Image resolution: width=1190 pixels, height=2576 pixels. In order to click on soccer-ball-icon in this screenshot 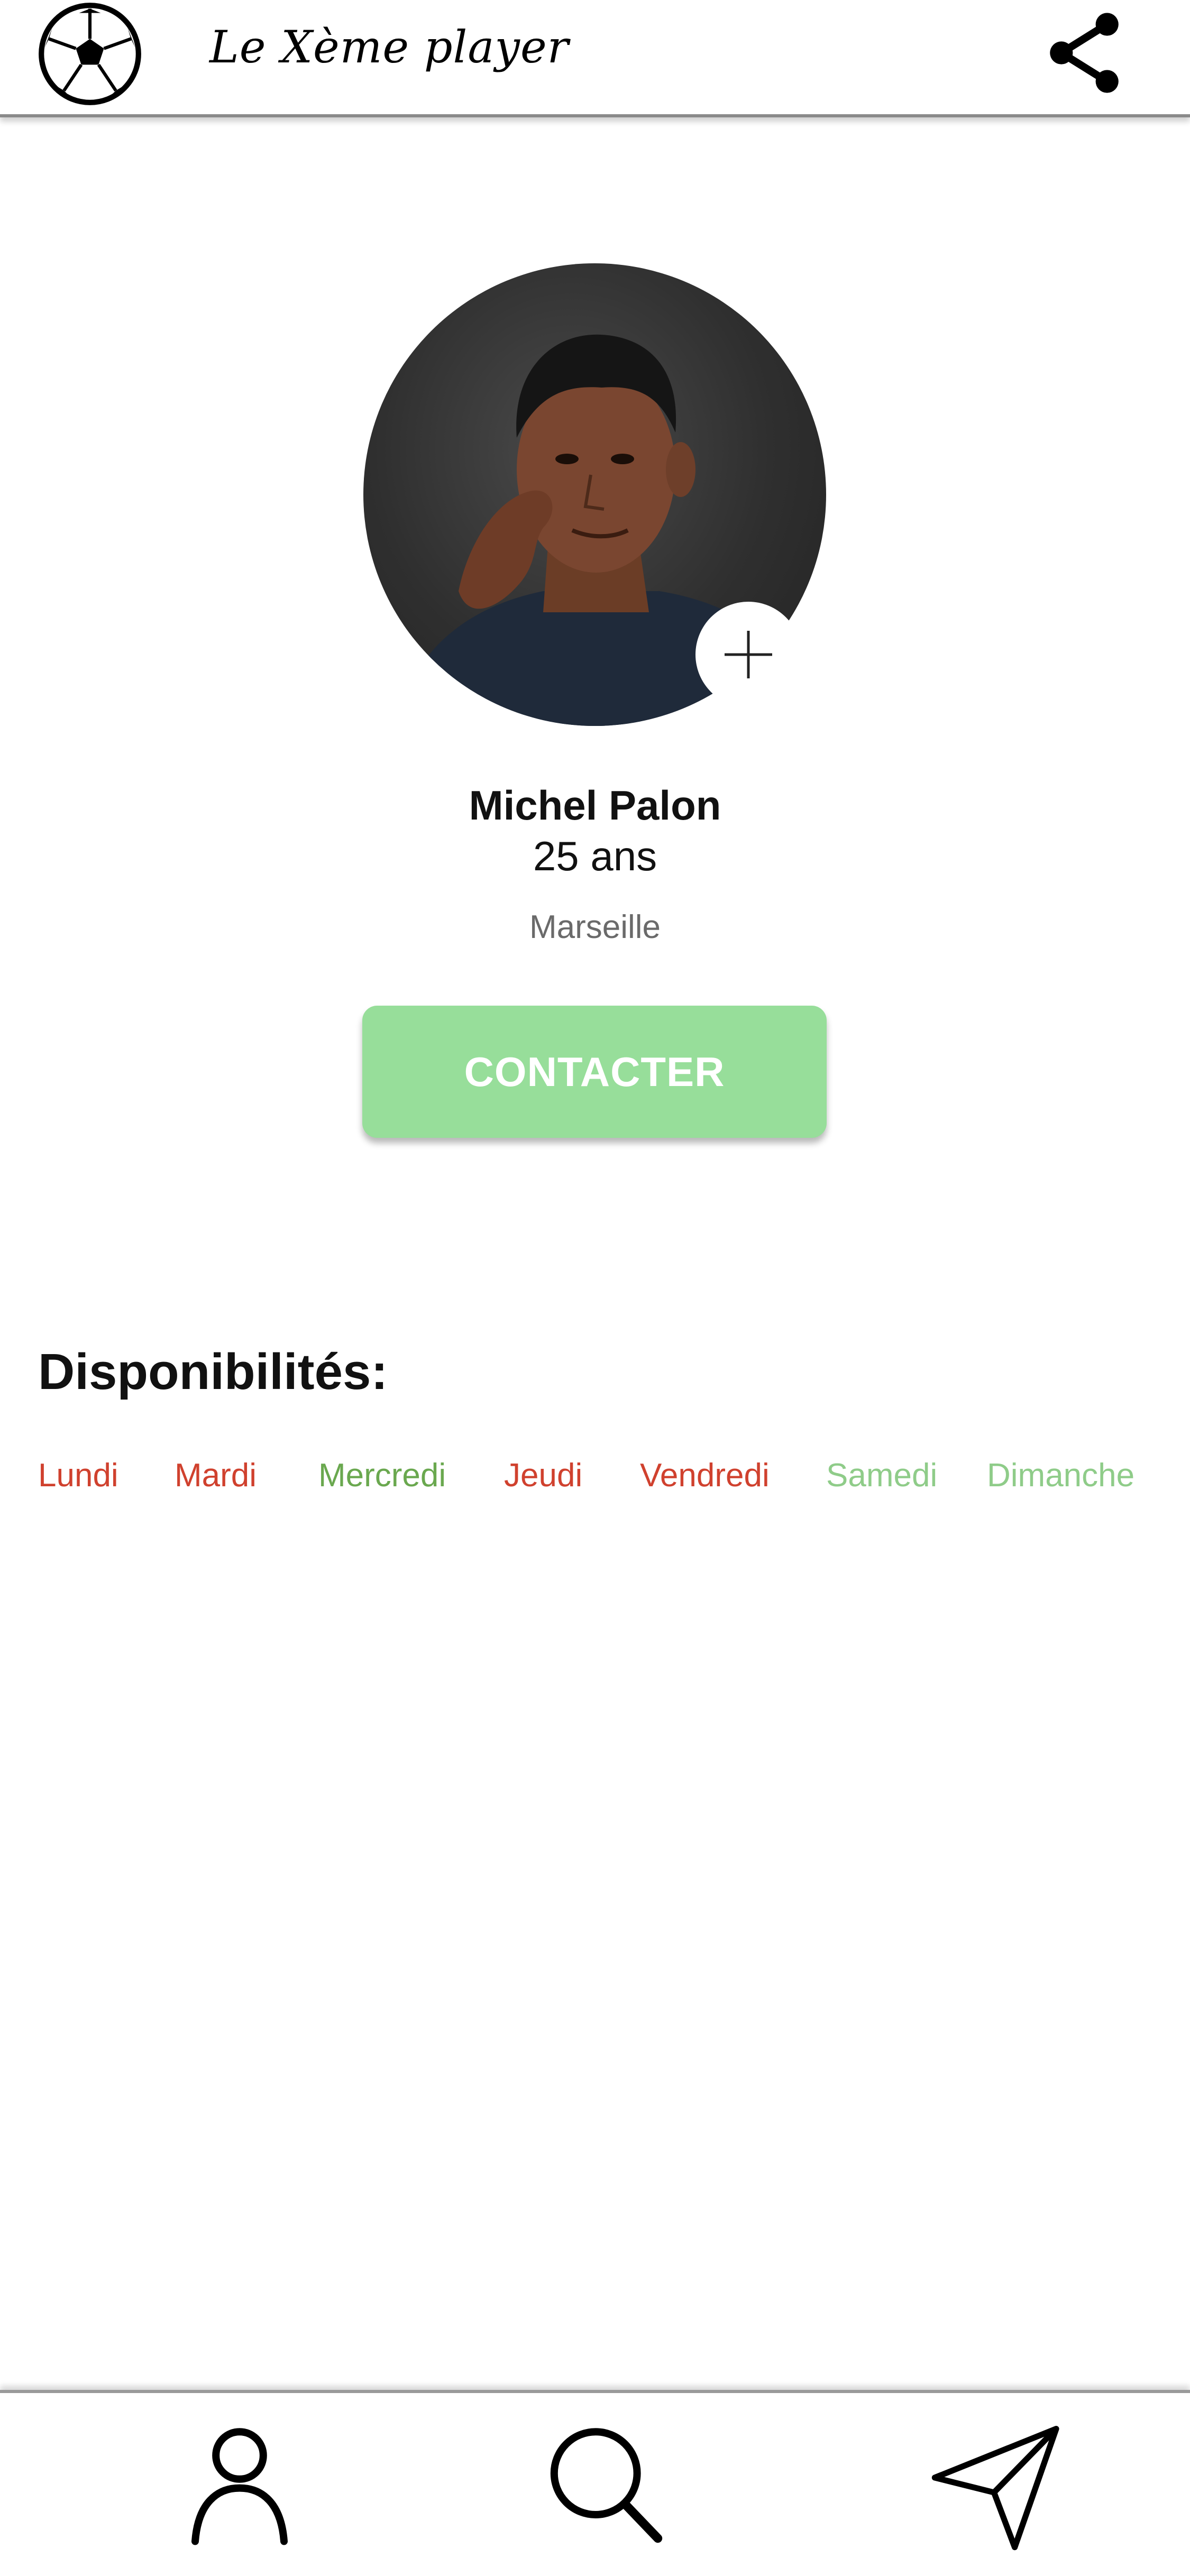, I will do `click(90, 54)`.